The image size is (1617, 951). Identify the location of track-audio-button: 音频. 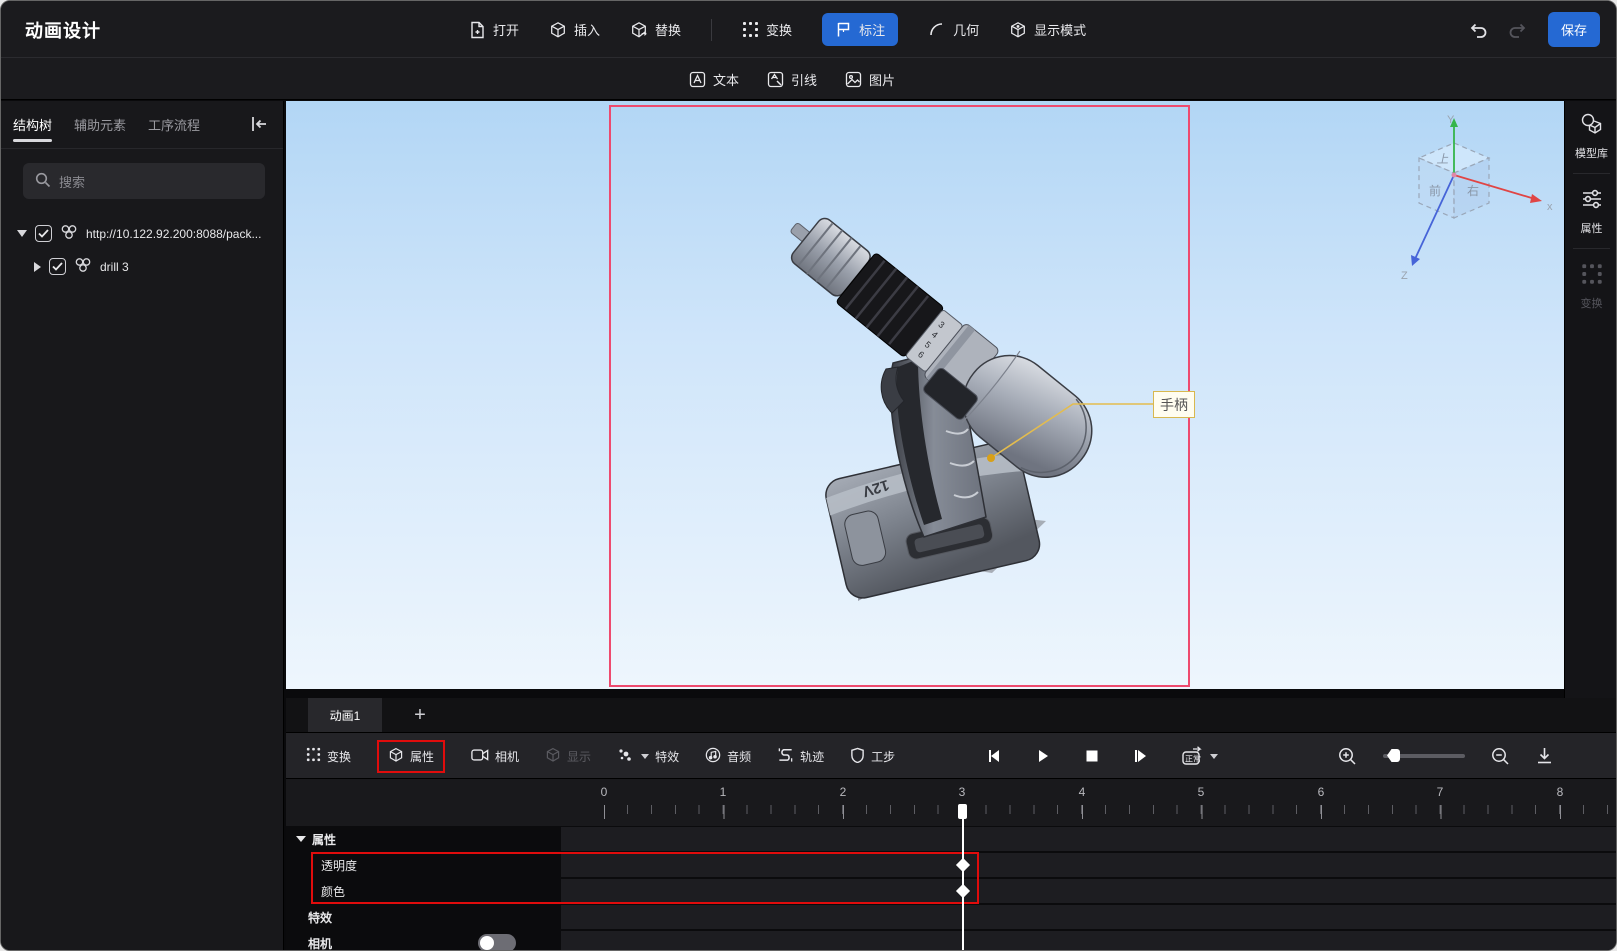
(728, 756).